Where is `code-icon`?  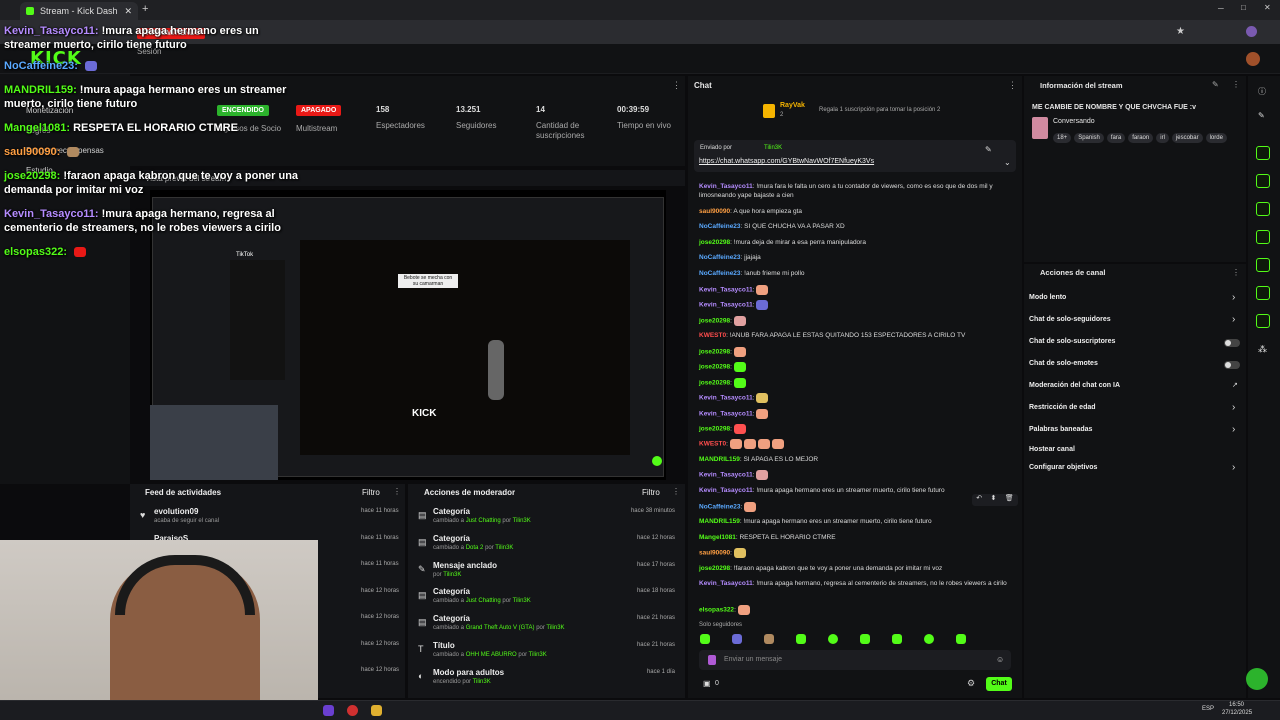 code-icon is located at coordinates (1263, 265).